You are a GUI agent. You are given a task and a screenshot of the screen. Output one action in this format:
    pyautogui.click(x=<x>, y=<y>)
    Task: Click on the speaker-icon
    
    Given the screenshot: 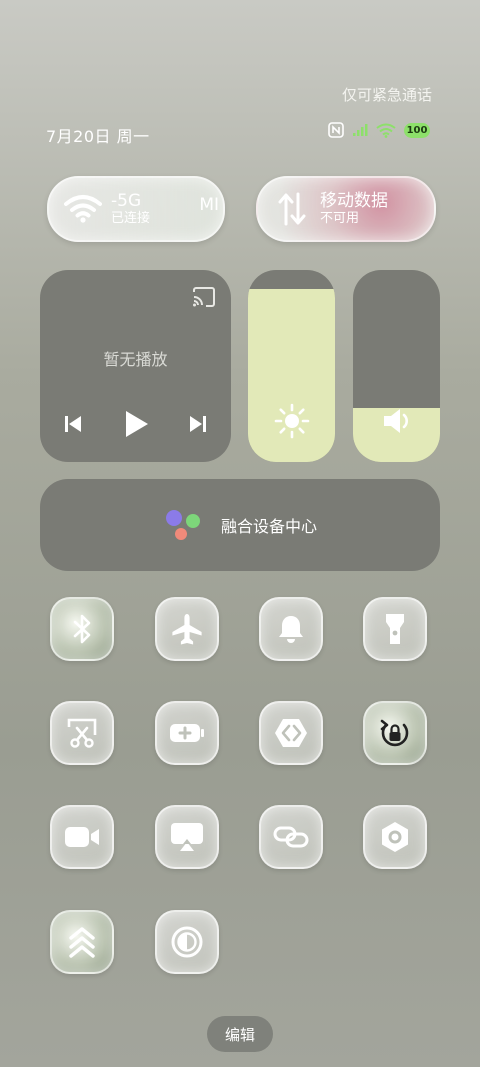 What is the action you would take?
    pyautogui.click(x=396, y=421)
    